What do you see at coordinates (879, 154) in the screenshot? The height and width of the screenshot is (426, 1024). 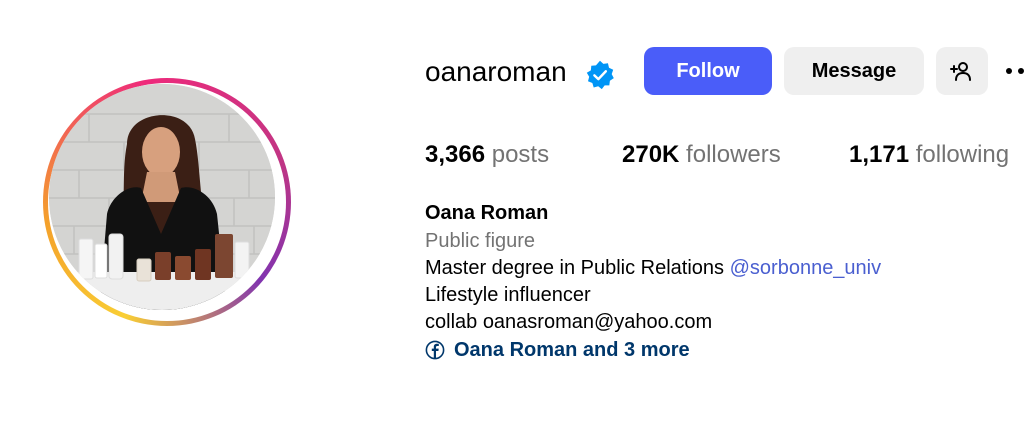 I see `following-count: 1,171` at bounding box center [879, 154].